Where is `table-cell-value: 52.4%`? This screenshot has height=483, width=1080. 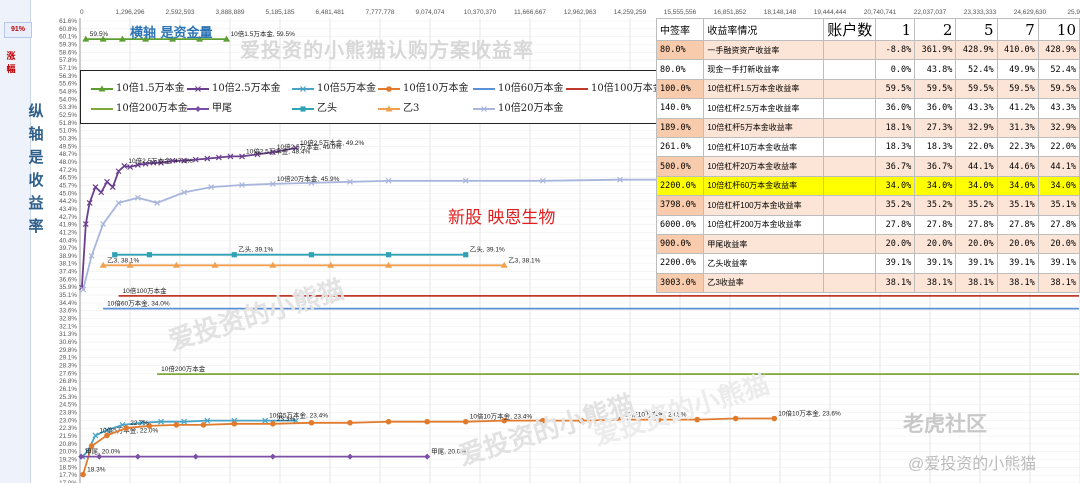 table-cell-value: 52.4% is located at coordinates (976, 69).